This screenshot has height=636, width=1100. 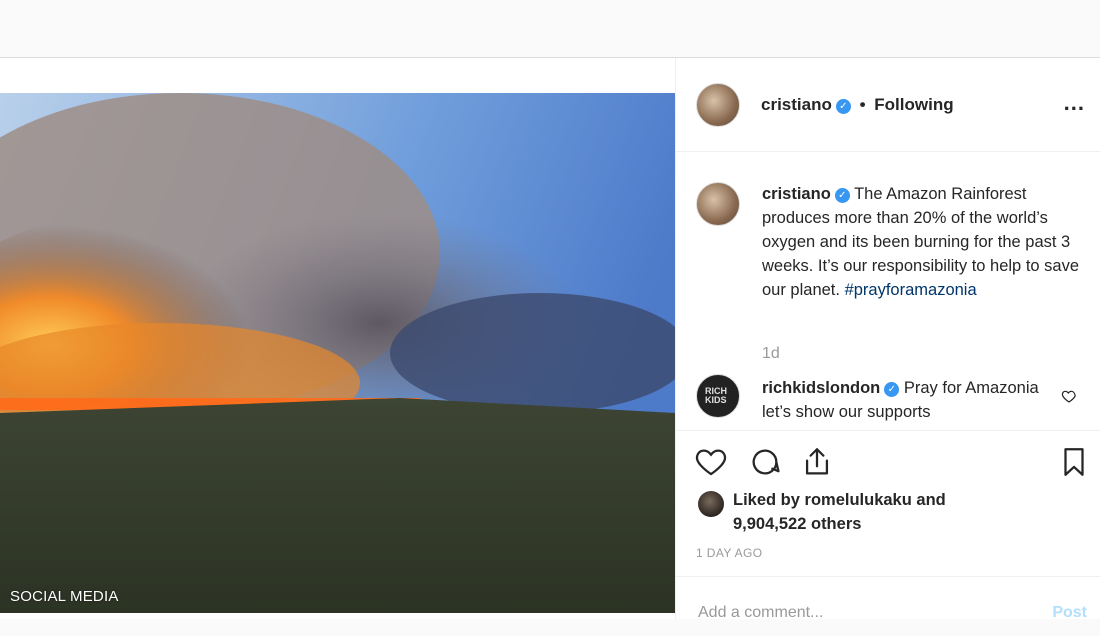 What do you see at coordinates (1074, 462) in the screenshot?
I see `bookmark-icon` at bounding box center [1074, 462].